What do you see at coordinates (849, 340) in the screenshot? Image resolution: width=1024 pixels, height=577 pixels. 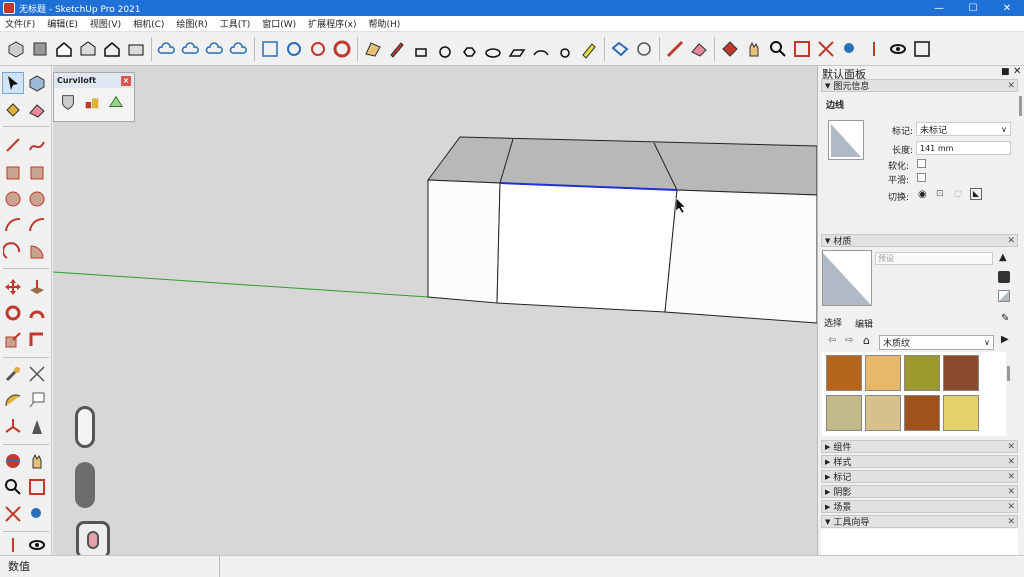 I see `forward-arrow-icon: ⇨` at bounding box center [849, 340].